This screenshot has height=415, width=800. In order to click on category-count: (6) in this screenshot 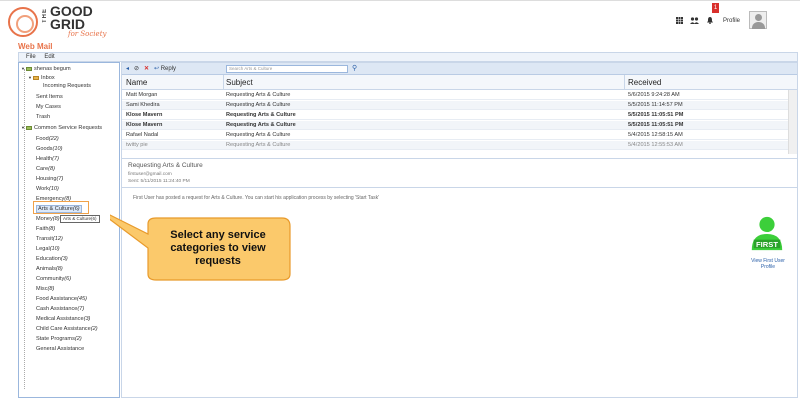, I will do `click(68, 279)`.